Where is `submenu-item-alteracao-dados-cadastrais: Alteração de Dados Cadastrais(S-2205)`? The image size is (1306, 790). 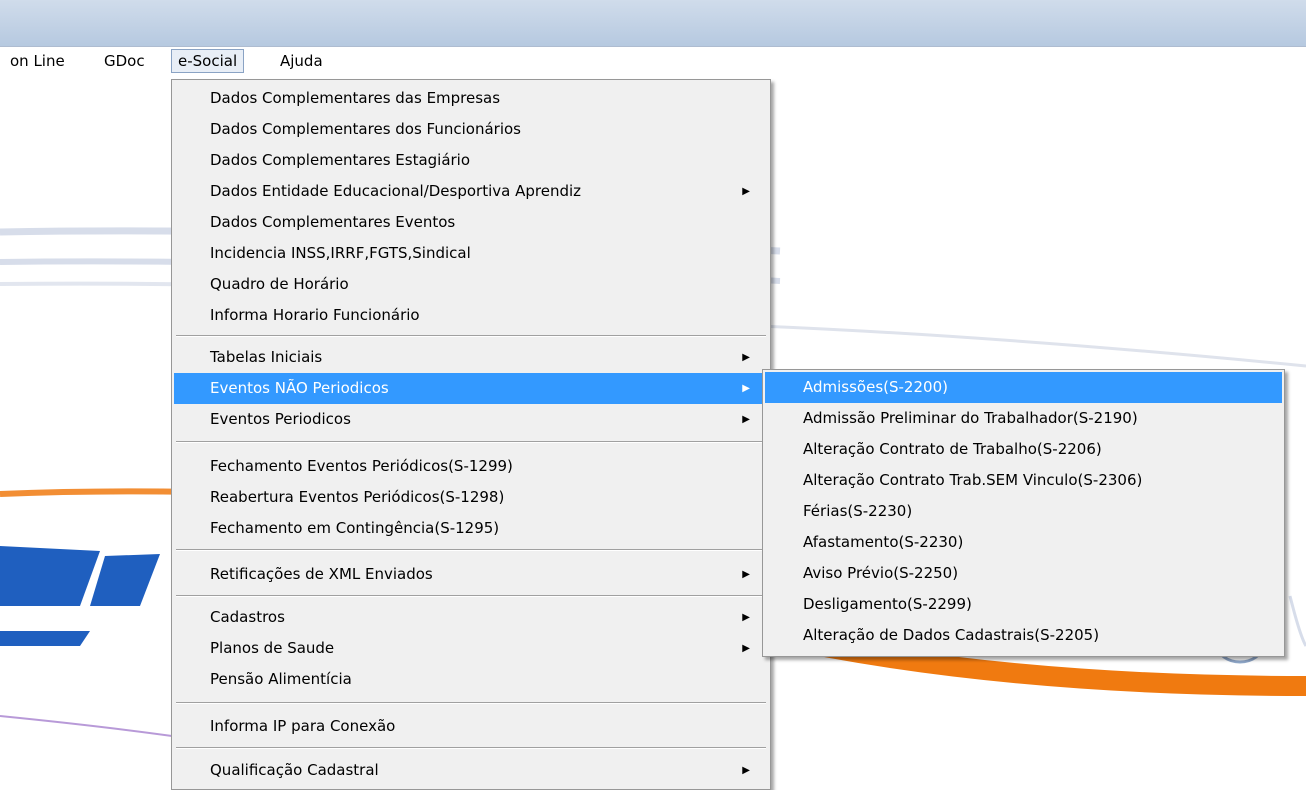 submenu-item-alteracao-dados-cadastrais: Alteração de Dados Cadastrais(S-2205) is located at coordinates (1023, 635).